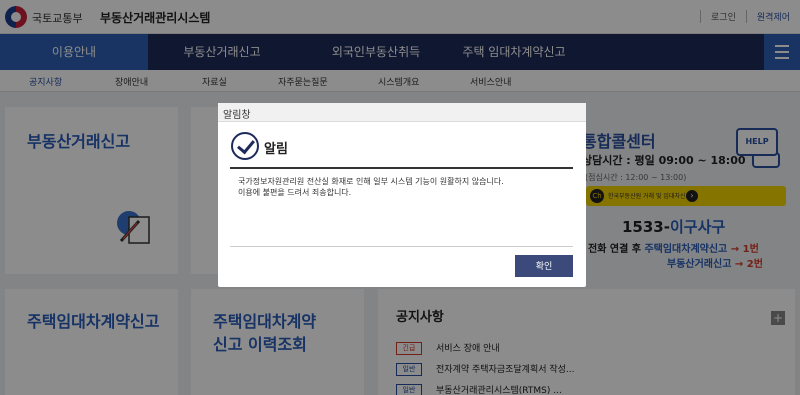 The height and width of the screenshot is (395, 800). Describe the element at coordinates (401, 246) in the screenshot. I see `footer-divider` at that location.